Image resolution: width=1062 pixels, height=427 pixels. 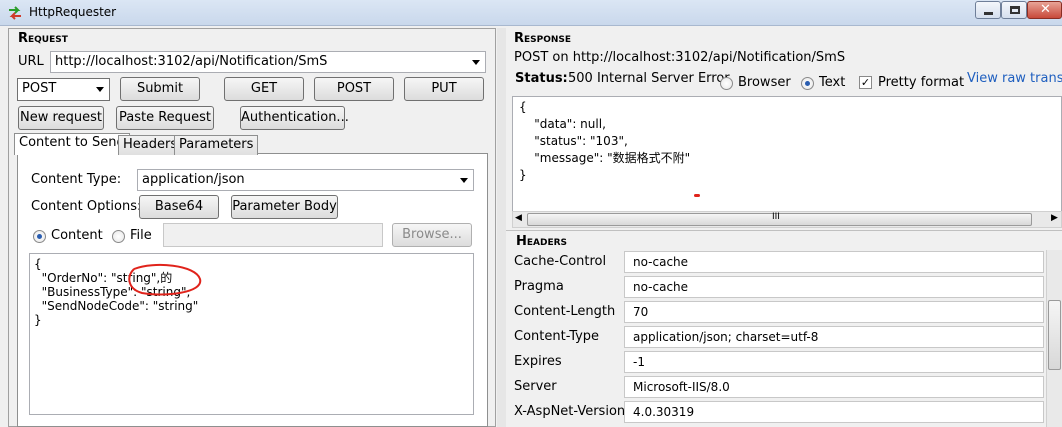 What do you see at coordinates (542, 241) in the screenshot?
I see `headers-section-title: Headers` at bounding box center [542, 241].